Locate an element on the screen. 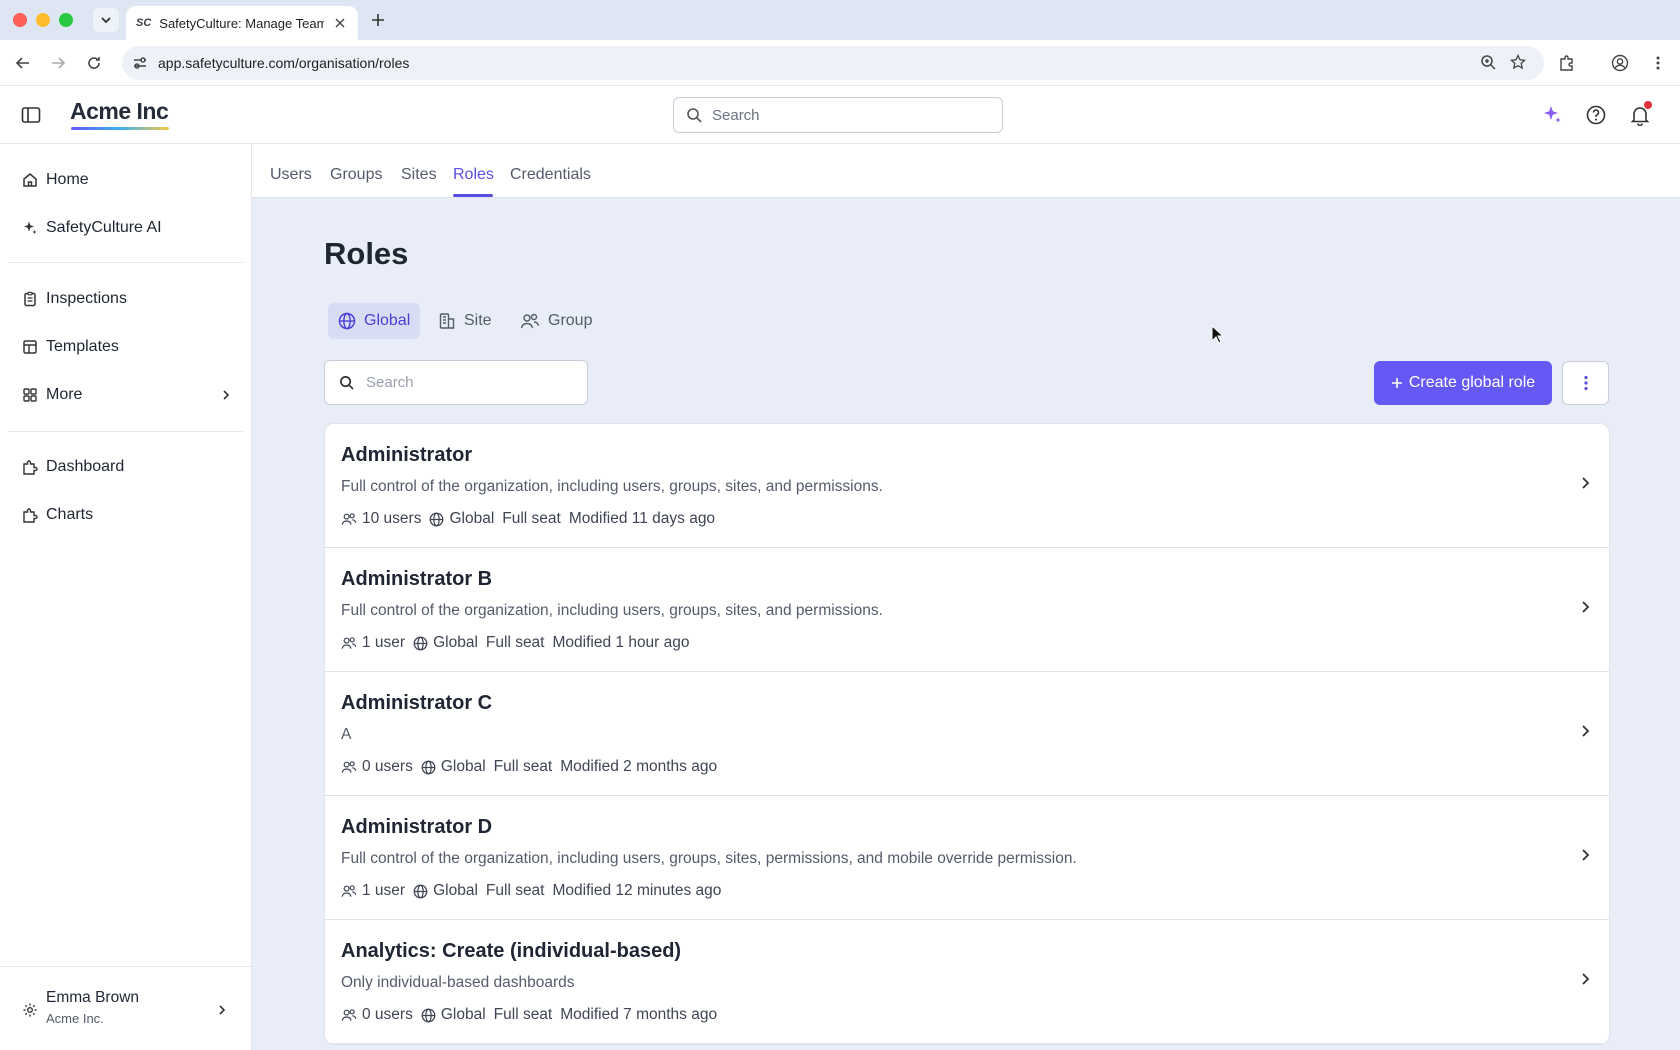  back-button is located at coordinates (23, 63).